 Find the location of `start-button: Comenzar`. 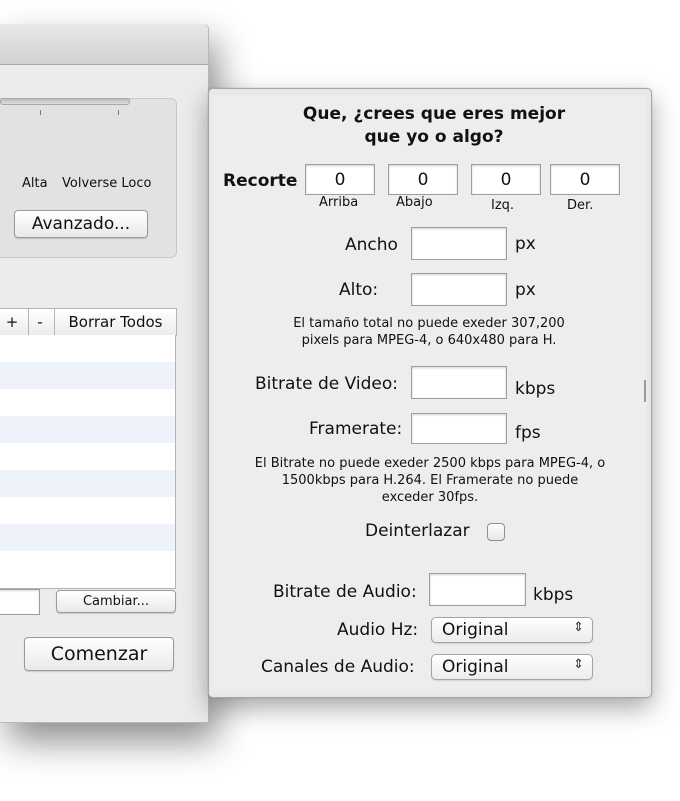

start-button: Comenzar is located at coordinates (99, 654).